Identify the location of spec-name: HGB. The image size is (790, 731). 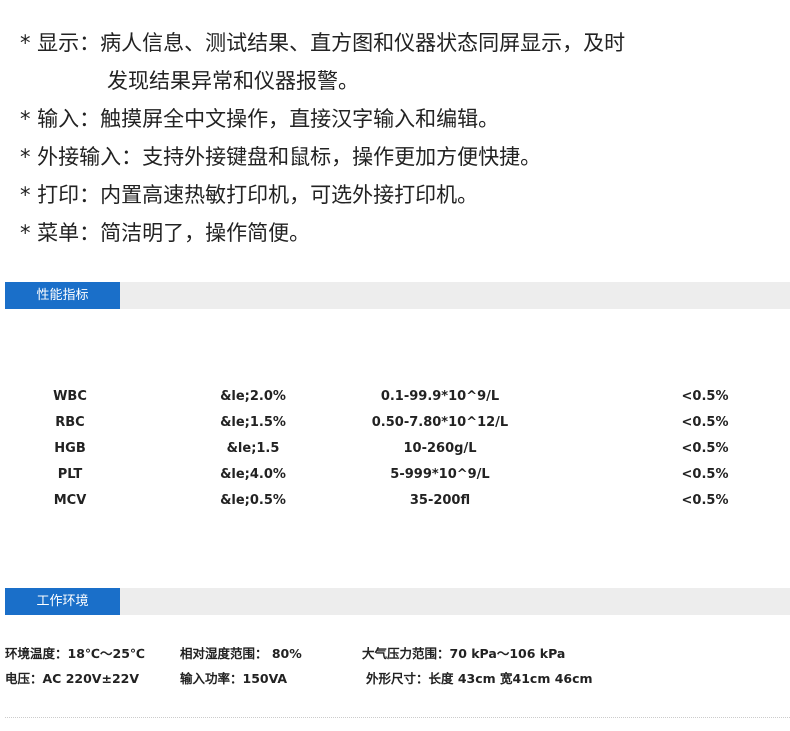
(70, 448).